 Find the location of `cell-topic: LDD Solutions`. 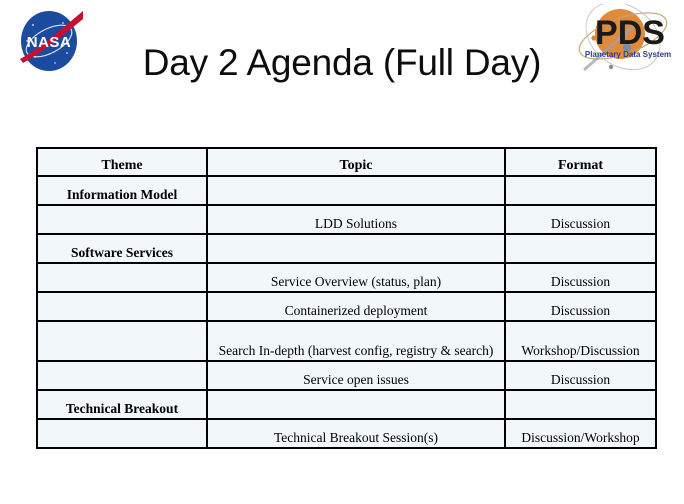

cell-topic: LDD Solutions is located at coordinates (356, 219).